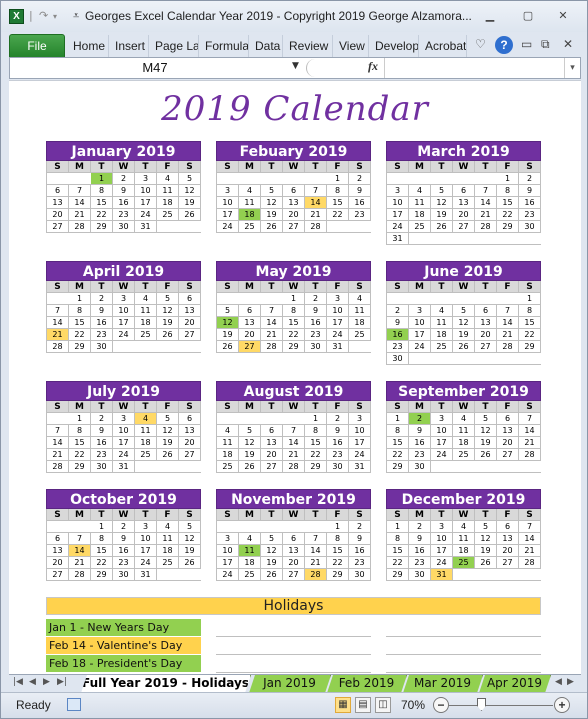 This screenshot has width=588, height=719. What do you see at coordinates (55, 16) in the screenshot?
I see `redo-dropdown-icon: ▾` at bounding box center [55, 16].